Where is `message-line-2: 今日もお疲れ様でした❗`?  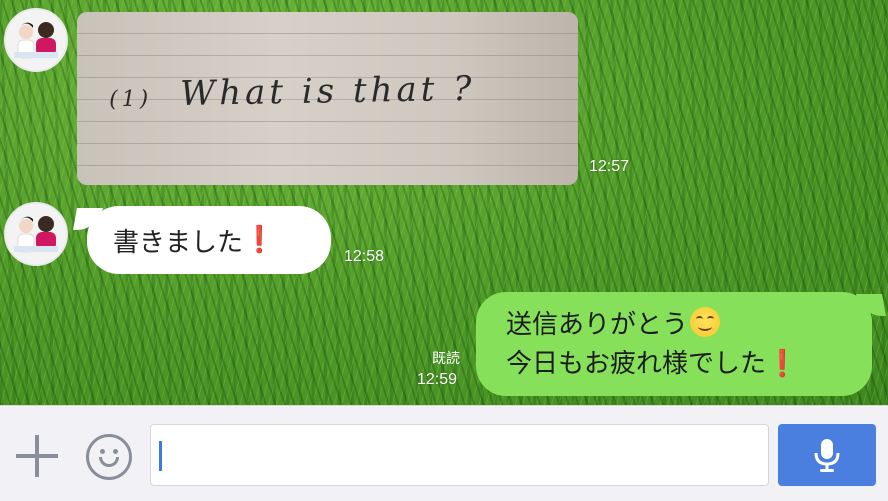 message-line-2: 今日もお疲れ様でした❗ is located at coordinates (652, 364).